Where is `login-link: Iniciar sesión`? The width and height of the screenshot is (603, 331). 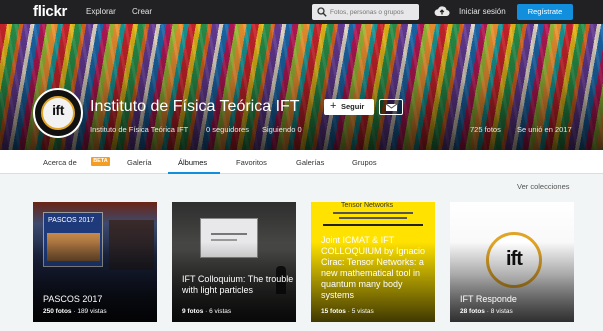 login-link: Iniciar sesión is located at coordinates (482, 11).